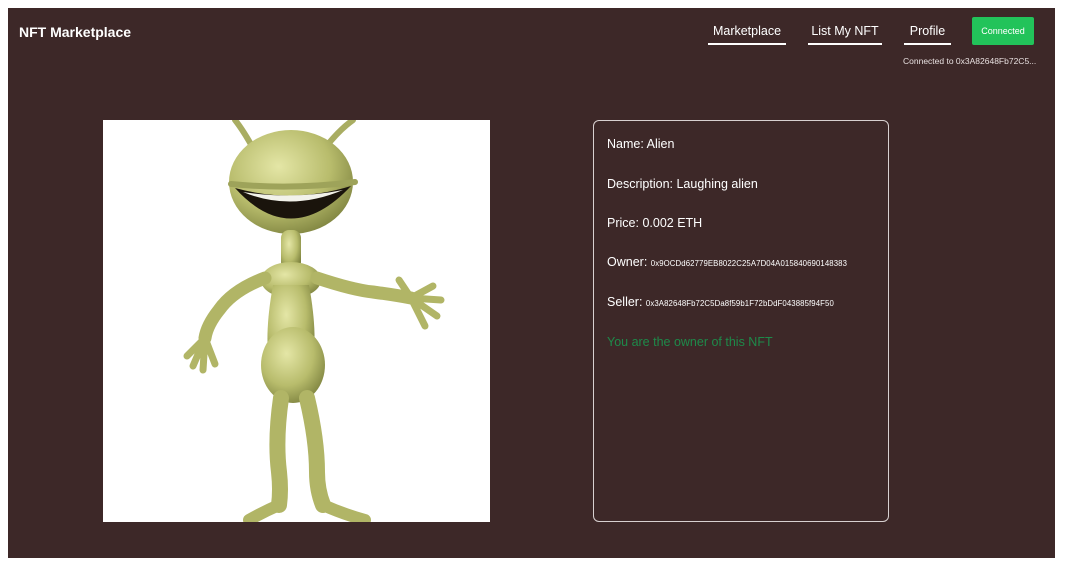 This screenshot has width=1066, height=566. What do you see at coordinates (625, 223) in the screenshot?
I see `nft-price-label: Price:` at bounding box center [625, 223].